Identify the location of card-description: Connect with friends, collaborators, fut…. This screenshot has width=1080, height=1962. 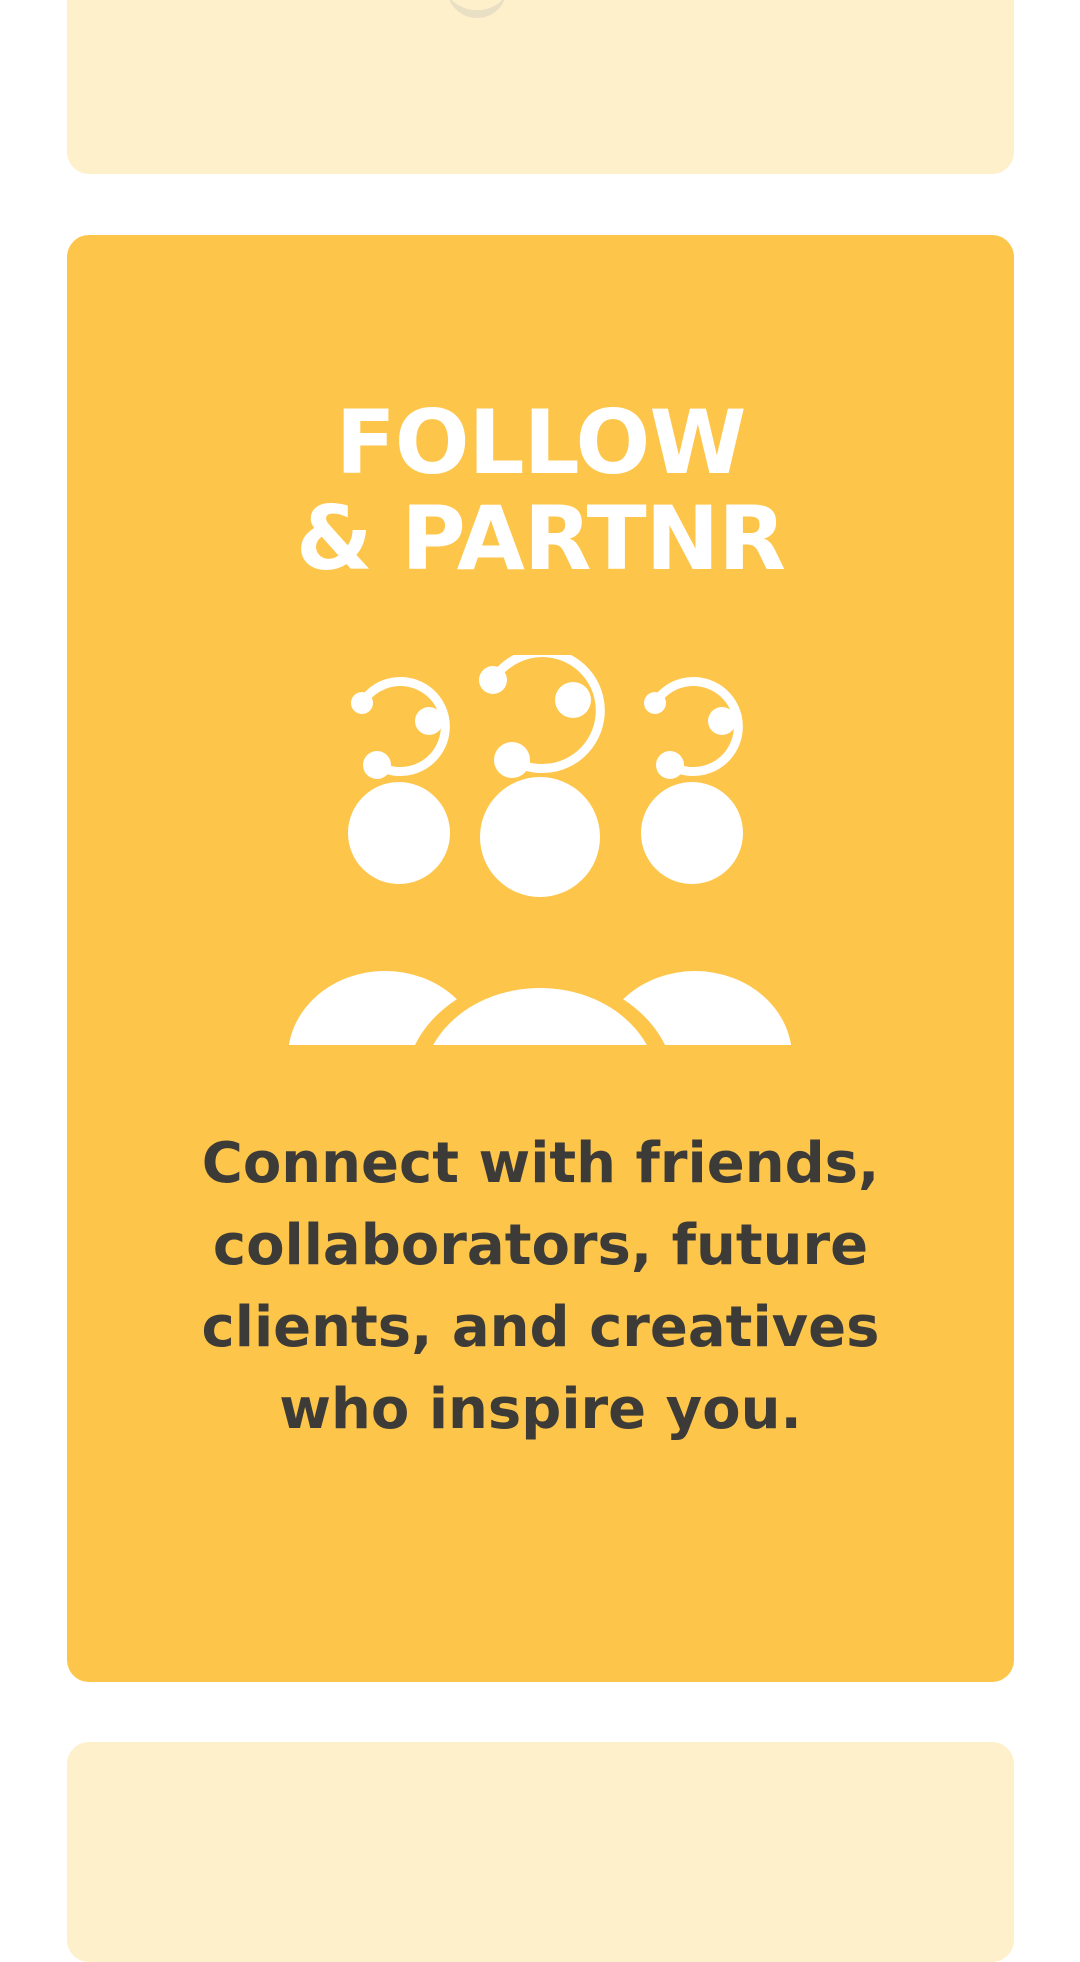
(540, 1286).